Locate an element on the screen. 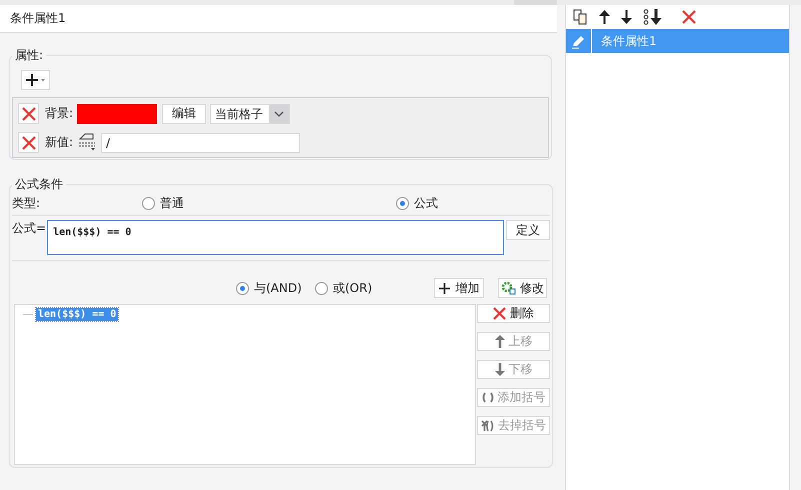  edit-button: 编辑 is located at coordinates (184, 114).